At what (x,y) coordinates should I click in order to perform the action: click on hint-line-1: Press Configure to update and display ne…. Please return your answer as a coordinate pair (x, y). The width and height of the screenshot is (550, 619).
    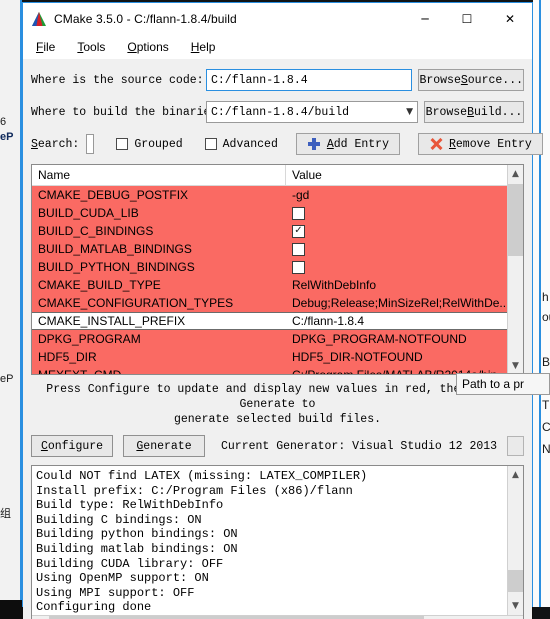
    Looking at the image, I should click on (277, 397).